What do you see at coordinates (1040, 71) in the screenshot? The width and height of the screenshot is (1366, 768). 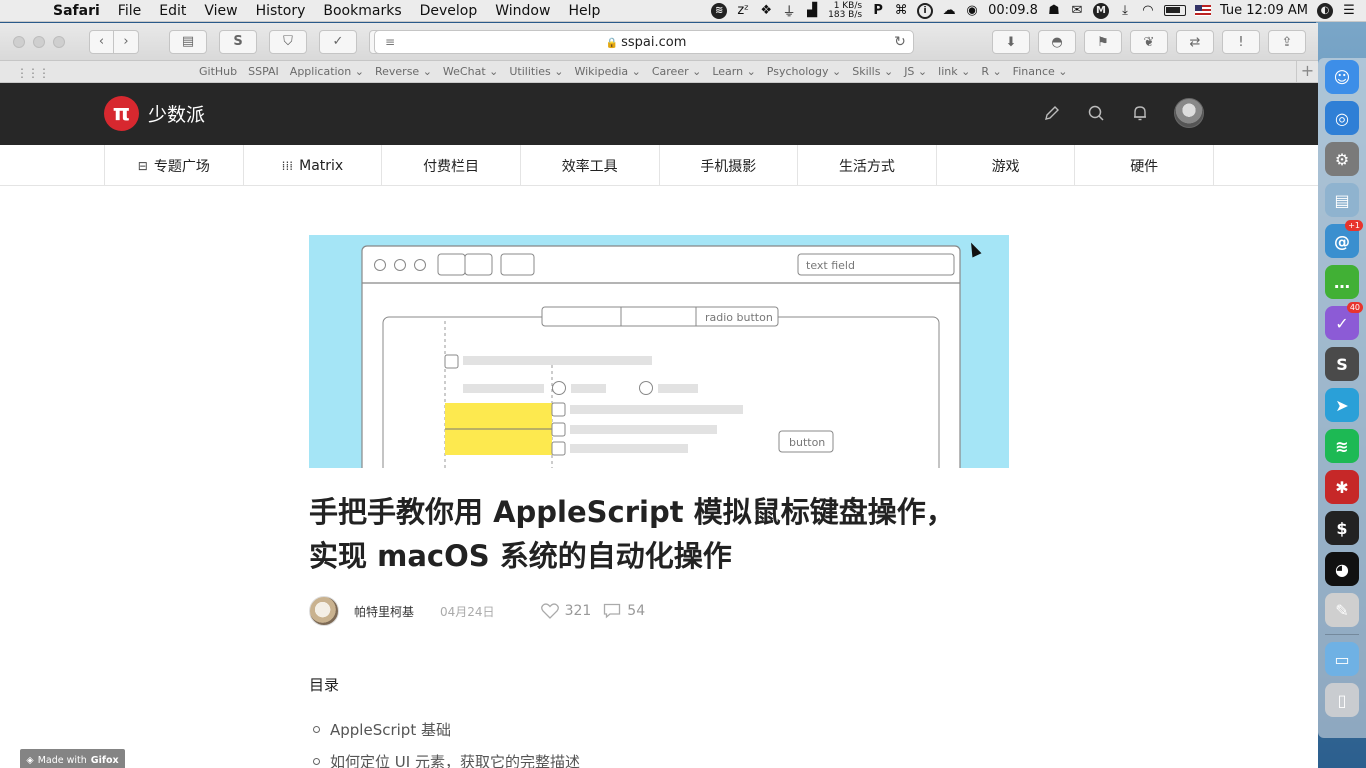 I see `bookmark-item: Finance ⌄` at bounding box center [1040, 71].